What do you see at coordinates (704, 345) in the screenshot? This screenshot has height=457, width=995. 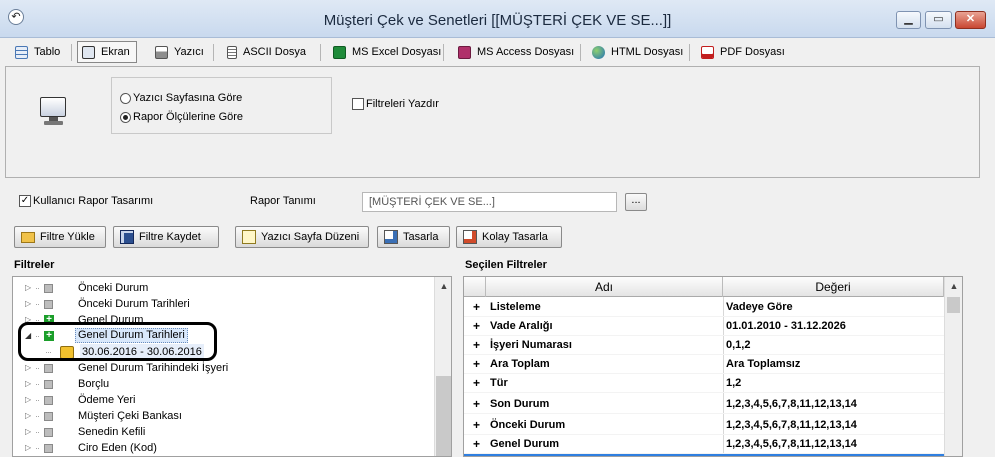 I see `table-row: + İşyeri Numarası 0,1,2` at bounding box center [704, 345].